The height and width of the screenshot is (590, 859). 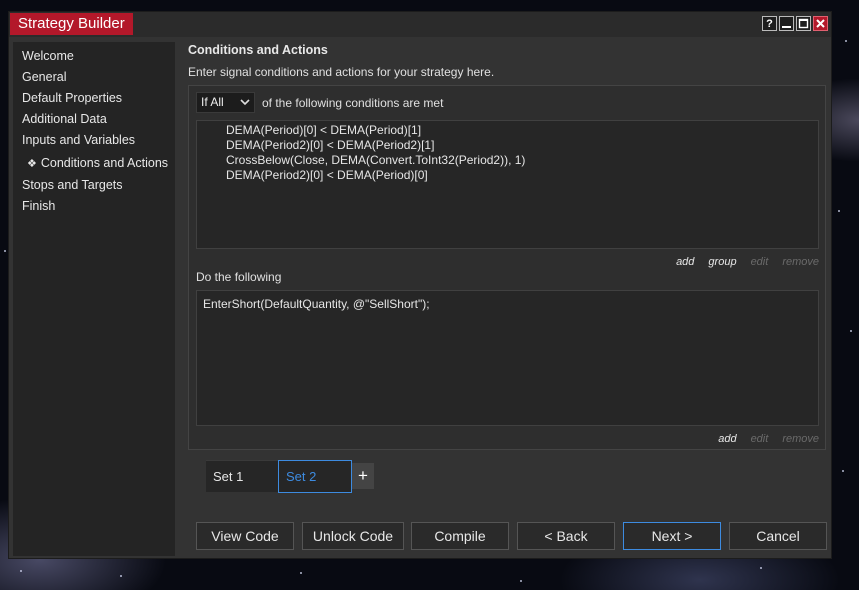 I want to click on remove-condition-link: remove, so click(x=800, y=262).